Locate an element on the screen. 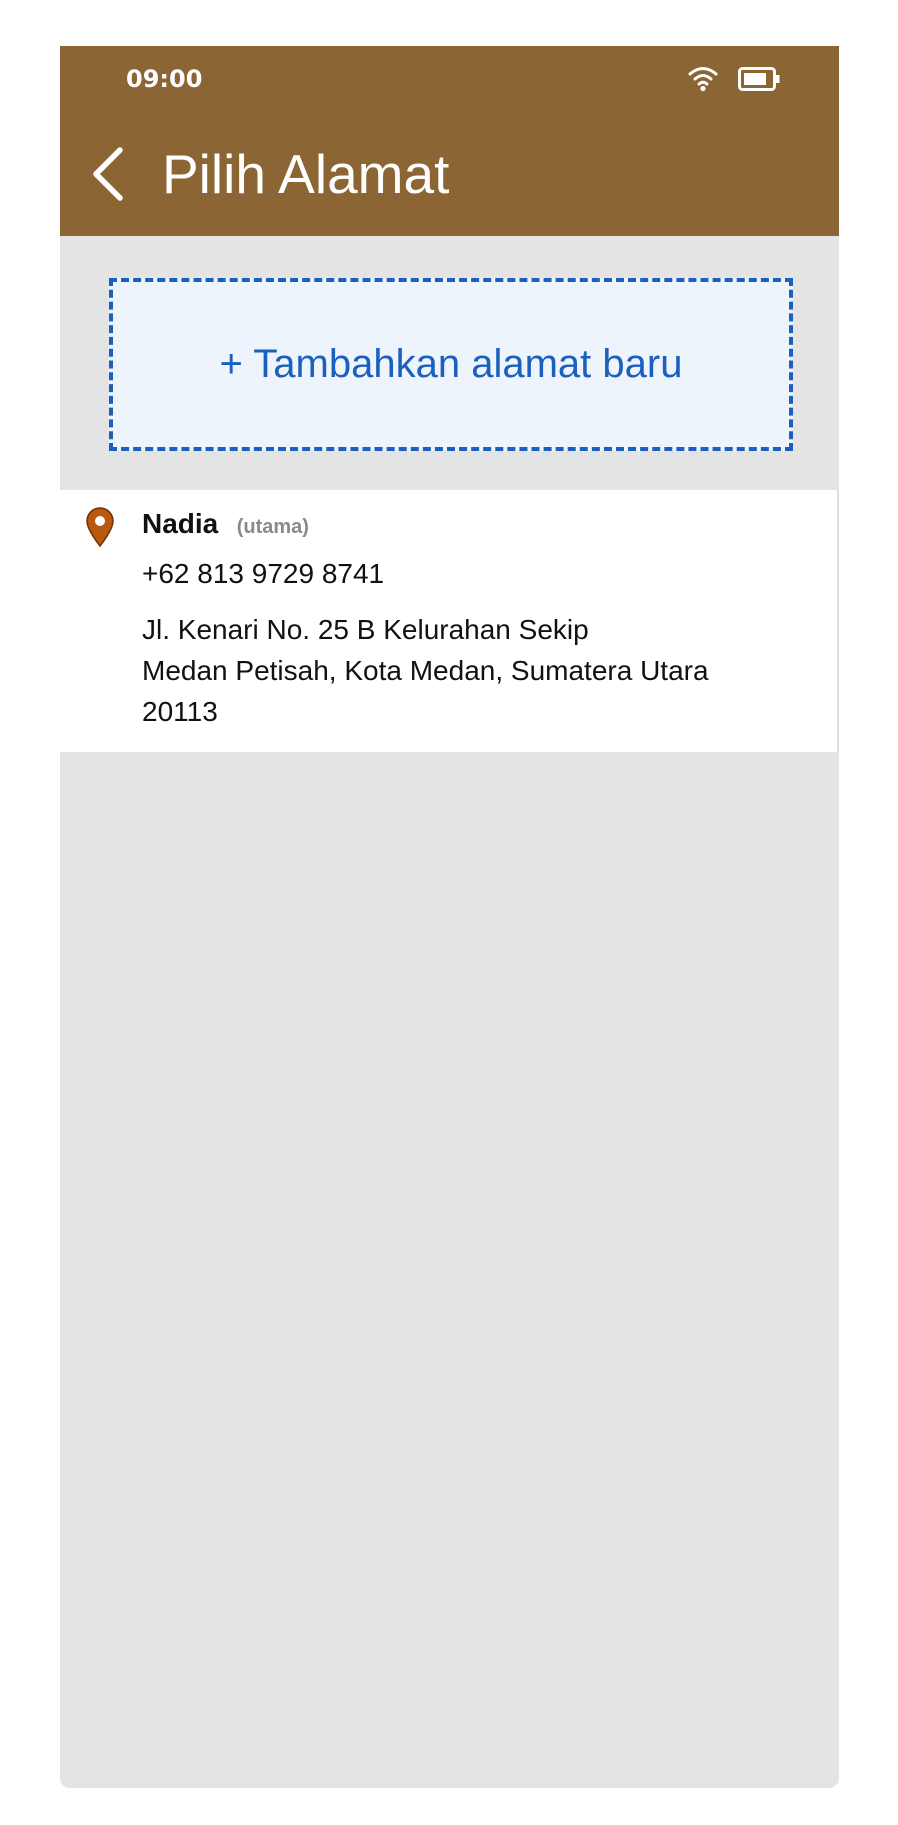 Image resolution: width=898 pixels, height=1825 pixels. battery-icon is located at coordinates (759, 79).